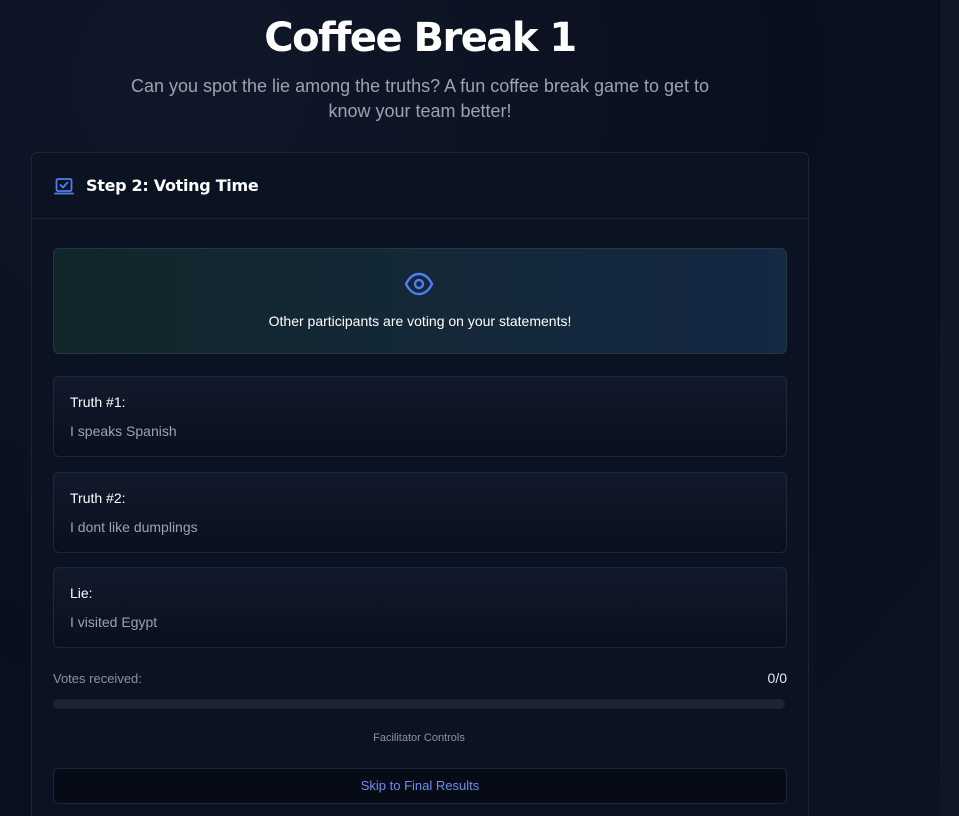 This screenshot has height=816, width=959. What do you see at coordinates (81, 593) in the screenshot?
I see `statement-label: Lie:` at bounding box center [81, 593].